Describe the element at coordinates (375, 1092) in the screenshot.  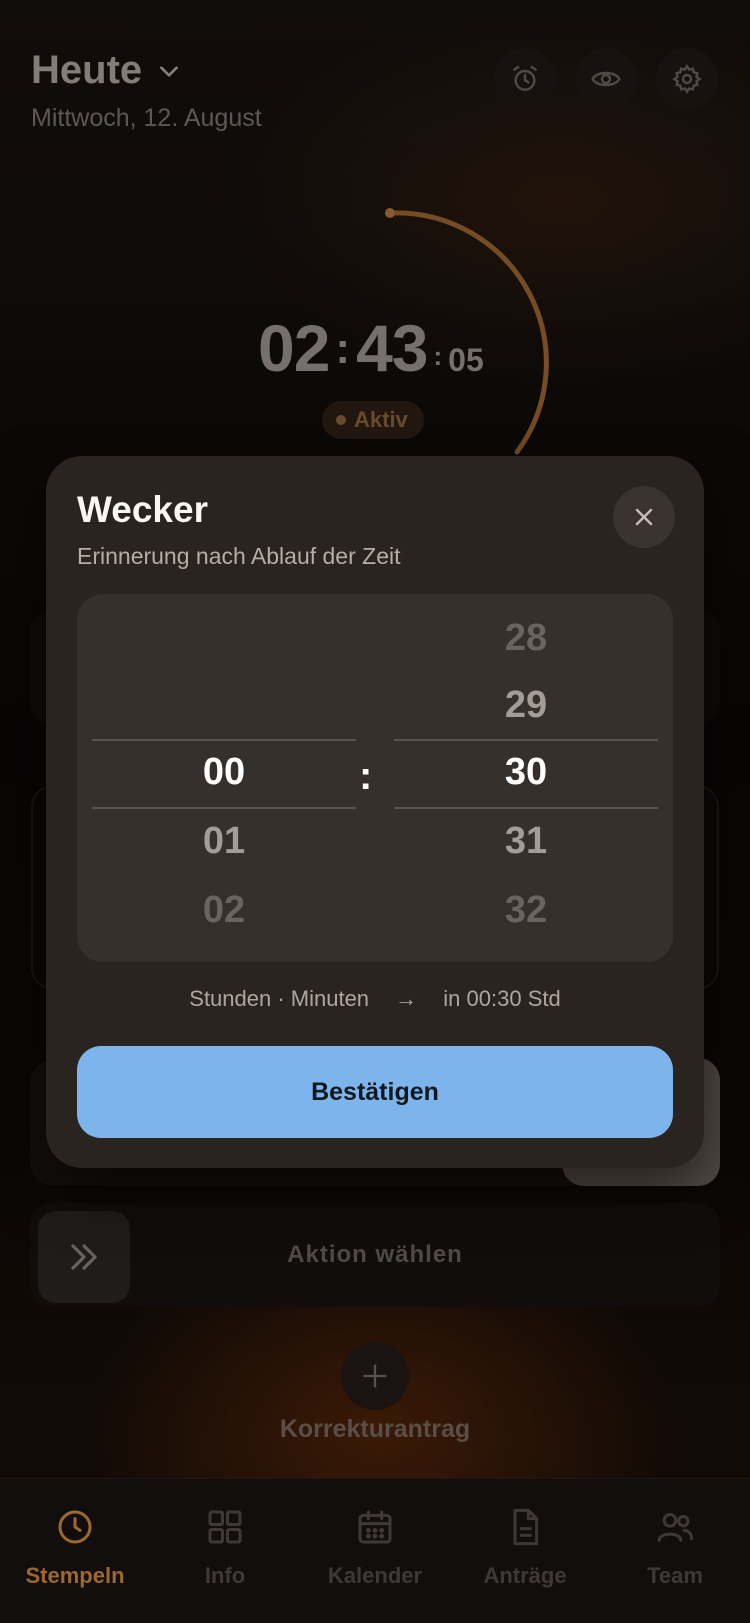
I see `confirm-button: Bestätigen` at that location.